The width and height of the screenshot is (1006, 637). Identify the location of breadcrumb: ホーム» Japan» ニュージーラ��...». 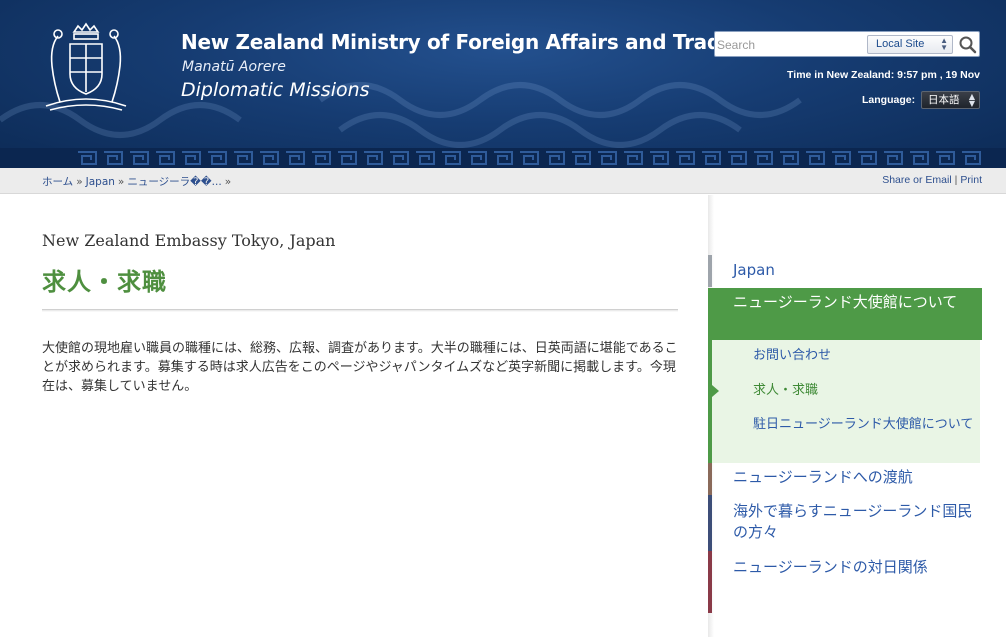
(138, 181).